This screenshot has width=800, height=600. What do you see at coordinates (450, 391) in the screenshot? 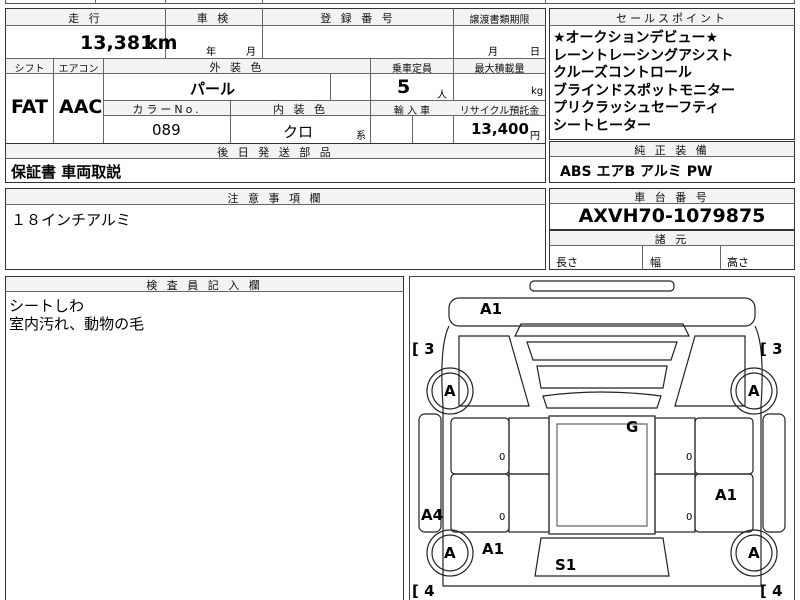
I see `mark-wheel-fl: A` at bounding box center [450, 391].